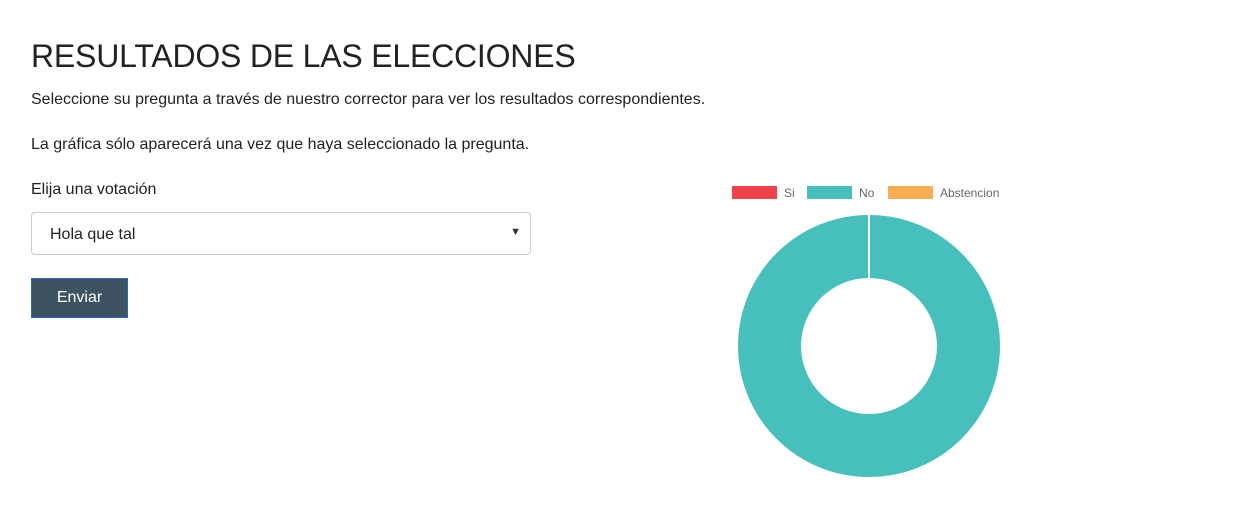 This screenshot has height=517, width=1235. What do you see at coordinates (789, 193) in the screenshot?
I see `legend-label-si: Si` at bounding box center [789, 193].